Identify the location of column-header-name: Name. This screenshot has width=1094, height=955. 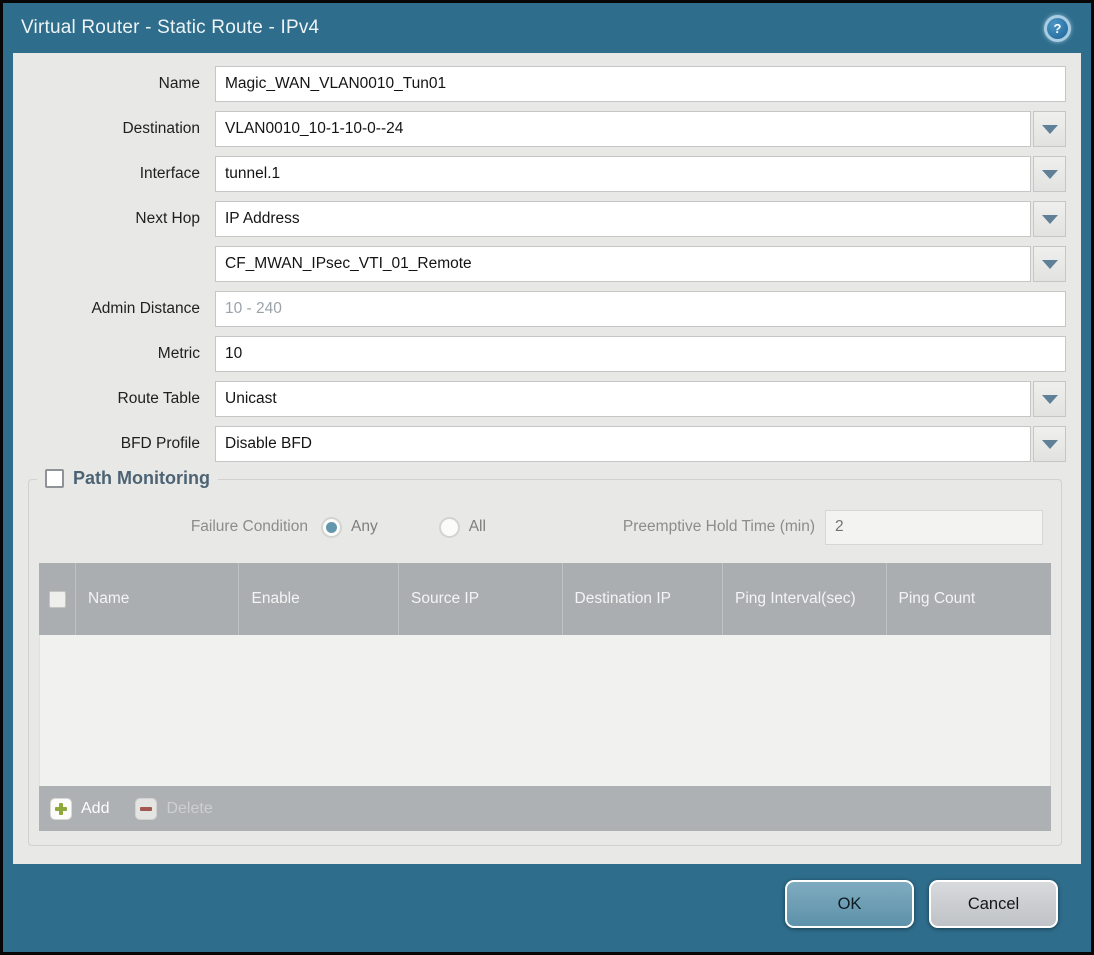
(158, 599).